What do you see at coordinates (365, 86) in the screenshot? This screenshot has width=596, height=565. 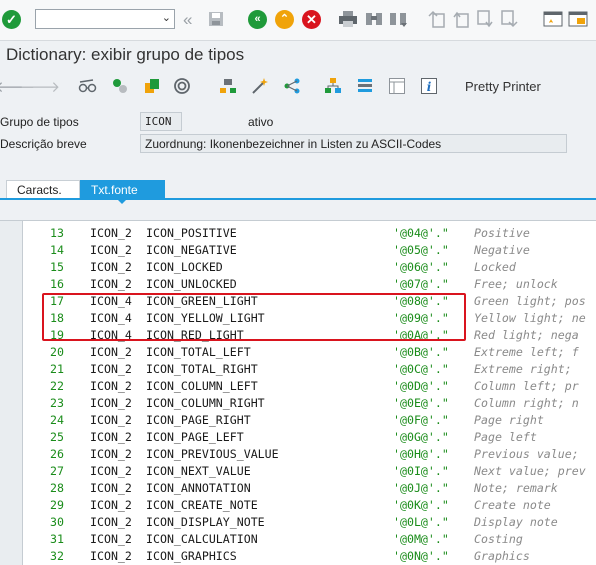 I see `worklist-icon` at bounding box center [365, 86].